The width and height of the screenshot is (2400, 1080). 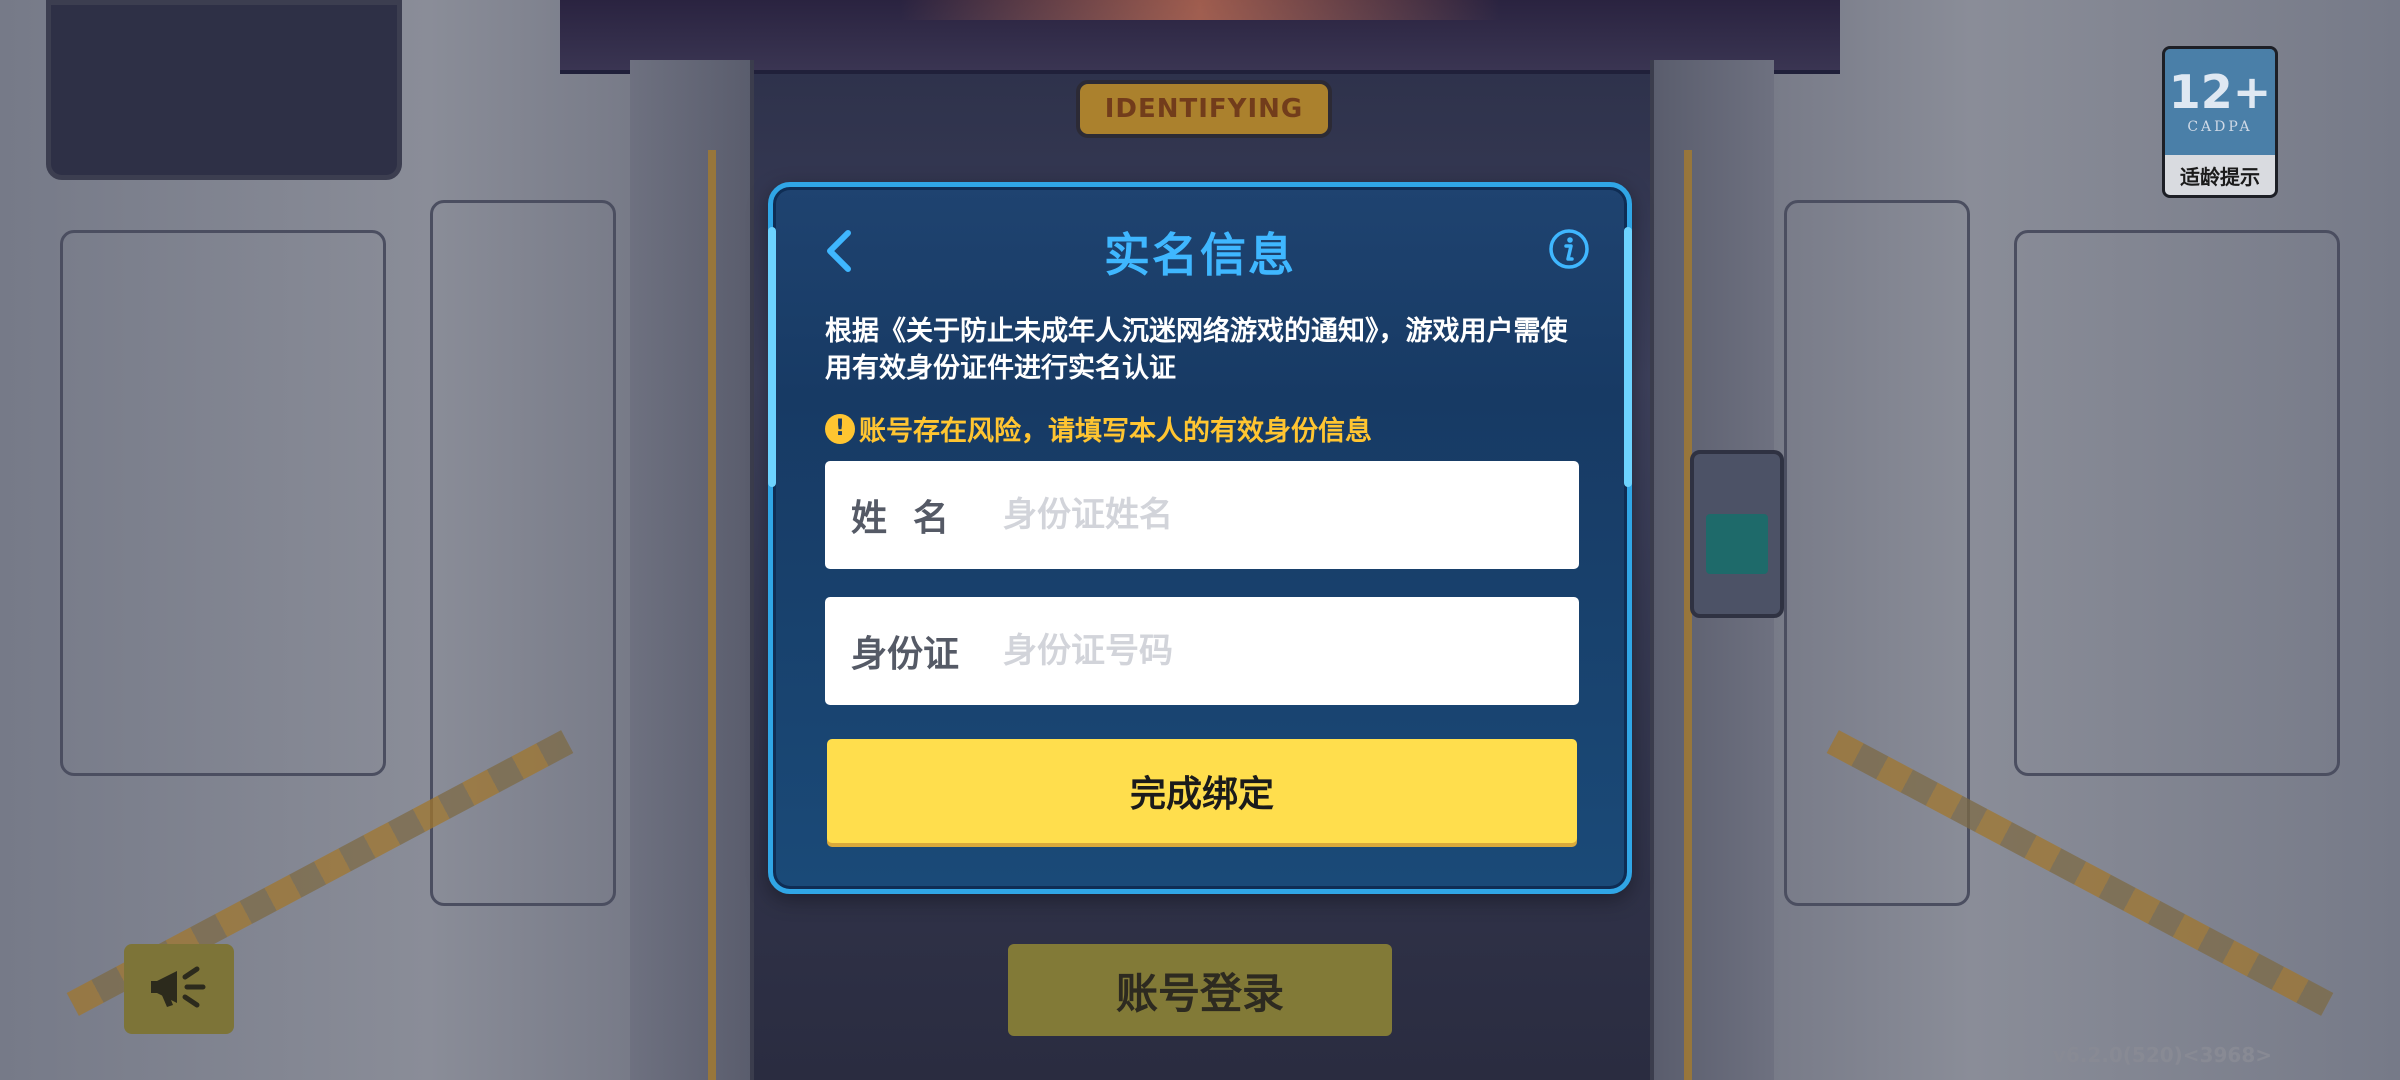 I want to click on identifying-sign: IDENTIFYING, so click(x=1204, y=109).